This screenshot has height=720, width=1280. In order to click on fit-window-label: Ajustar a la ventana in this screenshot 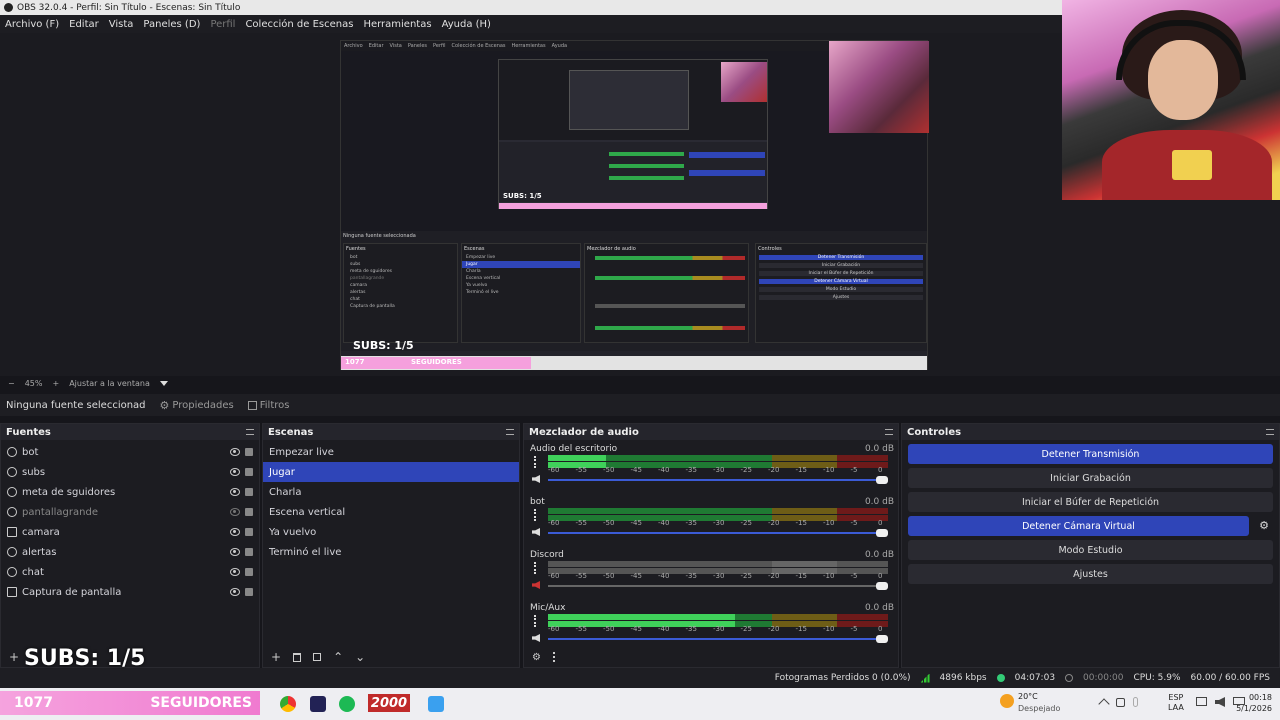, I will do `click(109, 383)`.